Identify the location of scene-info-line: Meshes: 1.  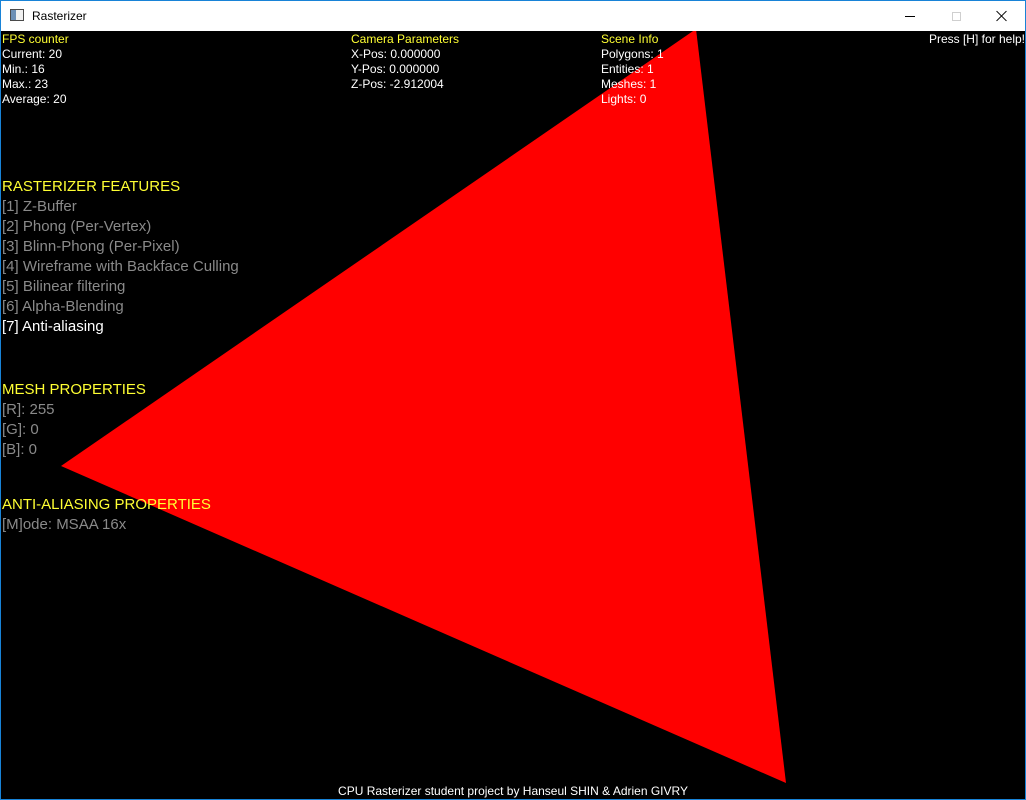
(629, 84).